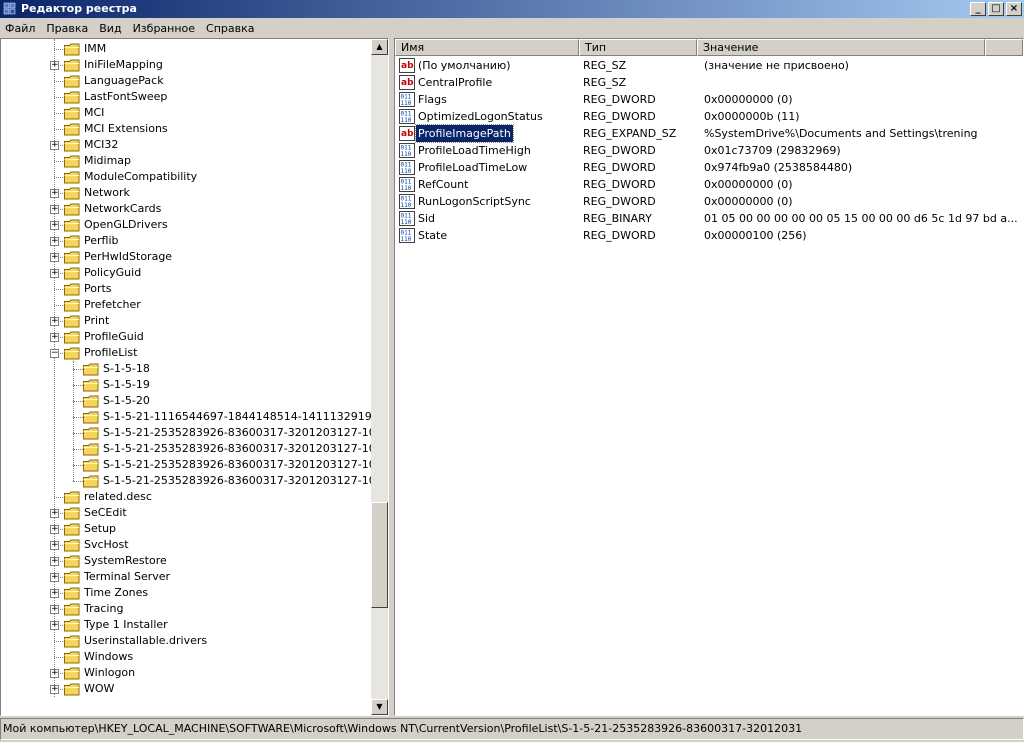 This screenshot has width=1024, height=742. I want to click on scroll-thumb, so click(379, 555).